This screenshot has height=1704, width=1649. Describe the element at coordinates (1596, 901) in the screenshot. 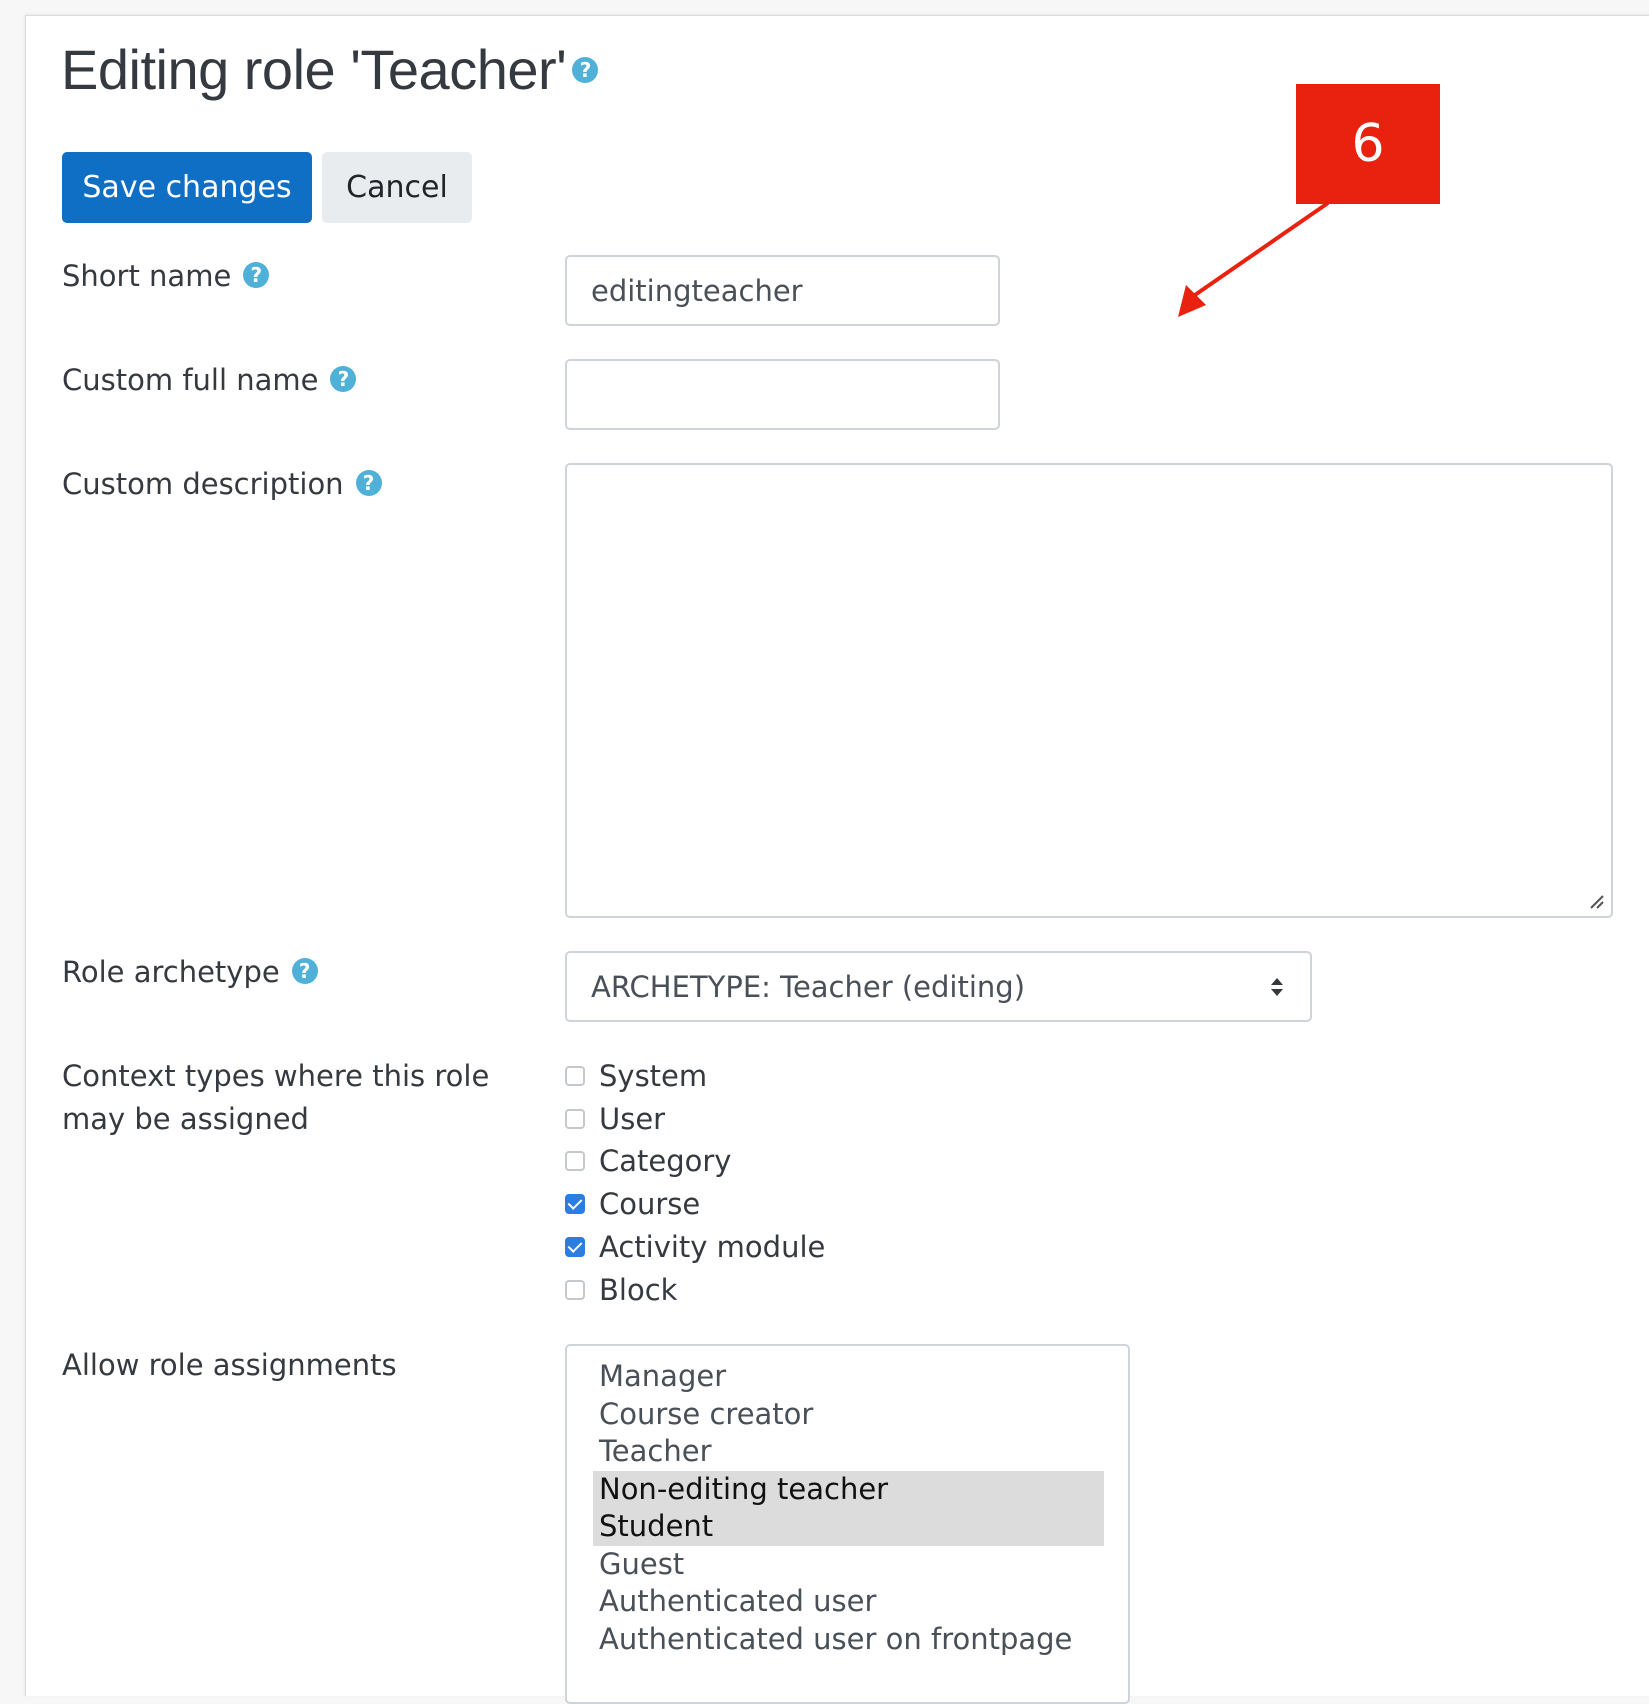

I see `resize-handle-icon` at that location.